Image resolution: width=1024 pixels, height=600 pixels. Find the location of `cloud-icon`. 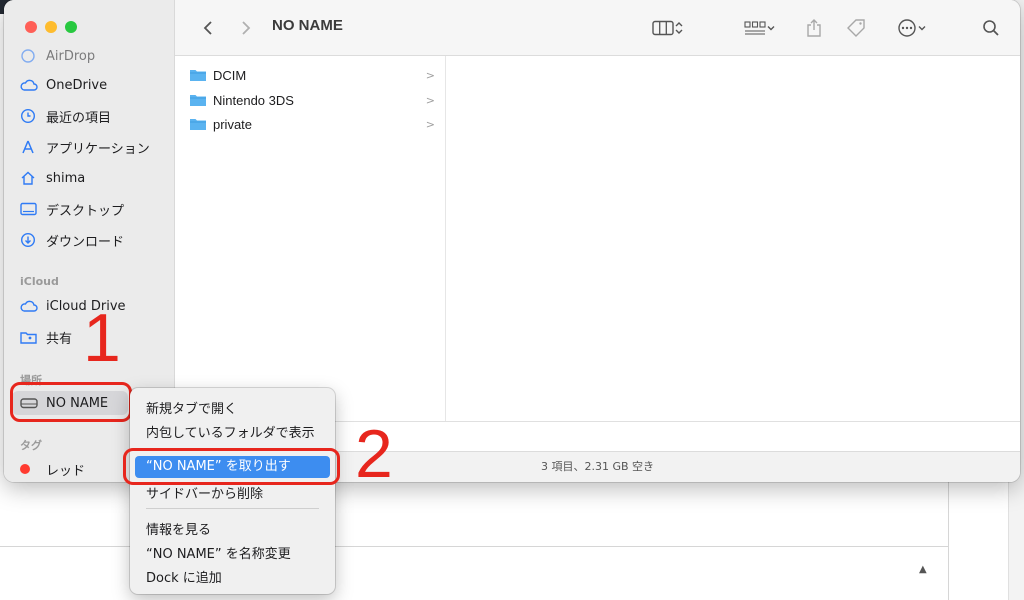

cloud-icon is located at coordinates (31, 85).